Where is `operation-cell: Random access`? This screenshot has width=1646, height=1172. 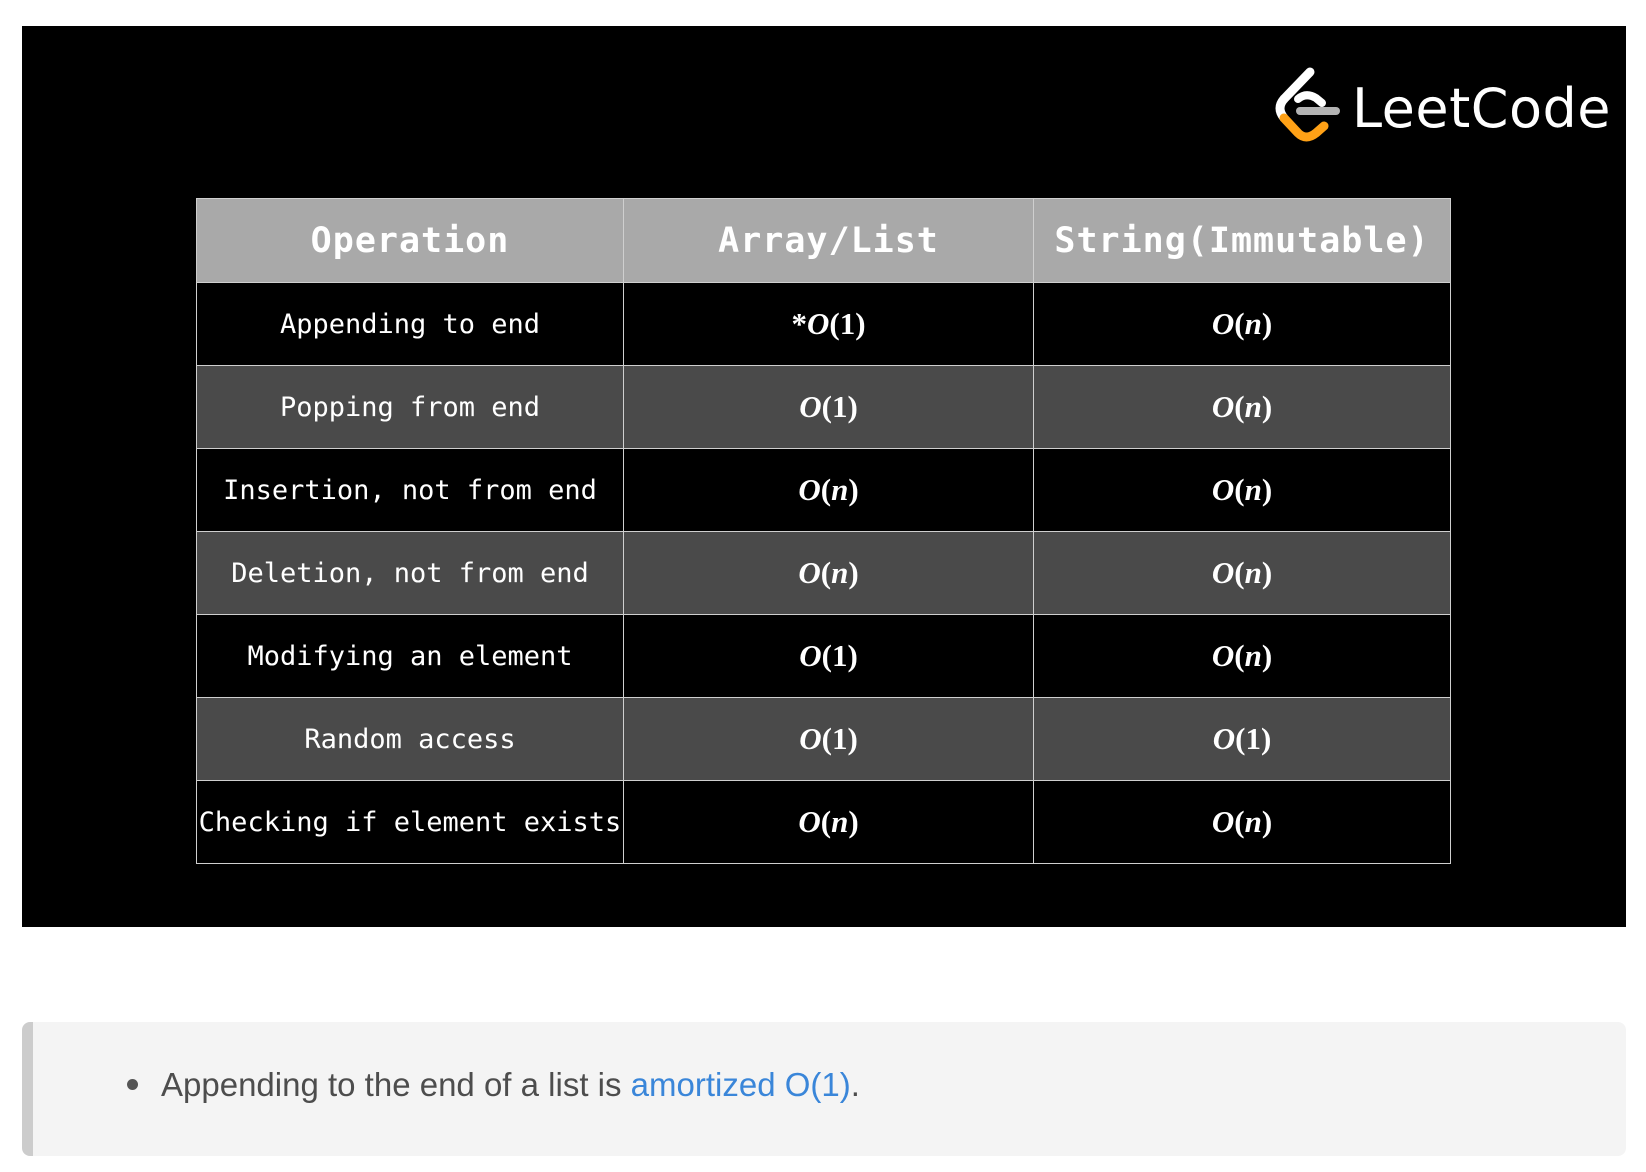
operation-cell: Random access is located at coordinates (410, 739).